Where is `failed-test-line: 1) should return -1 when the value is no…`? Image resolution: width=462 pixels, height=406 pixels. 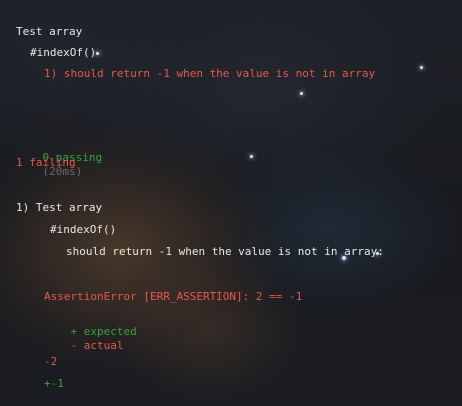 failed-test-line: 1) should return -1 when the value is no… is located at coordinates (210, 73).